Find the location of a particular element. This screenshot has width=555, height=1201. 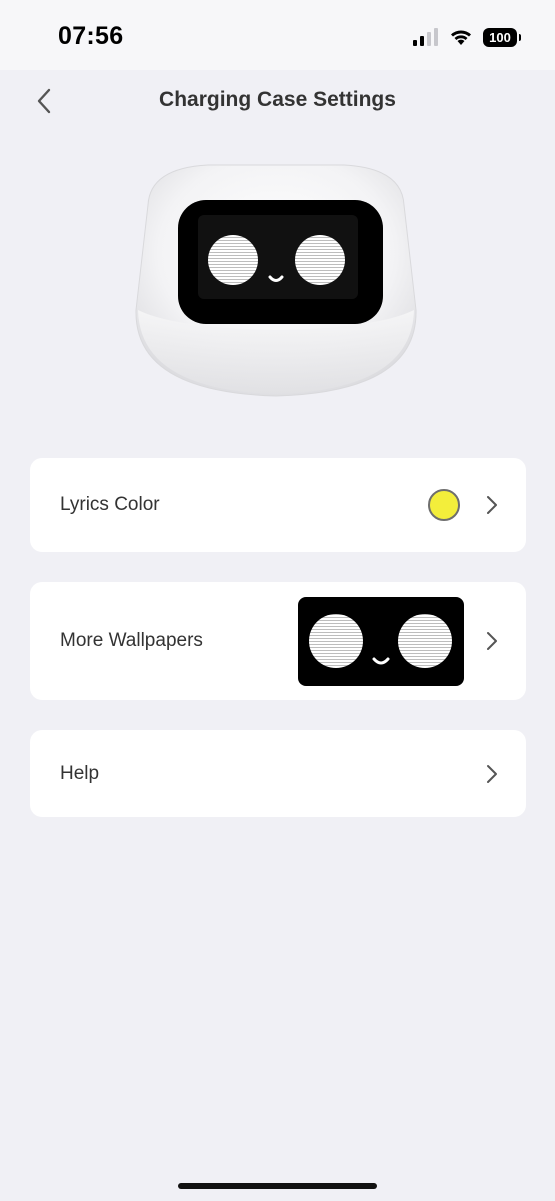

home-indicator is located at coordinates (277, 1186).